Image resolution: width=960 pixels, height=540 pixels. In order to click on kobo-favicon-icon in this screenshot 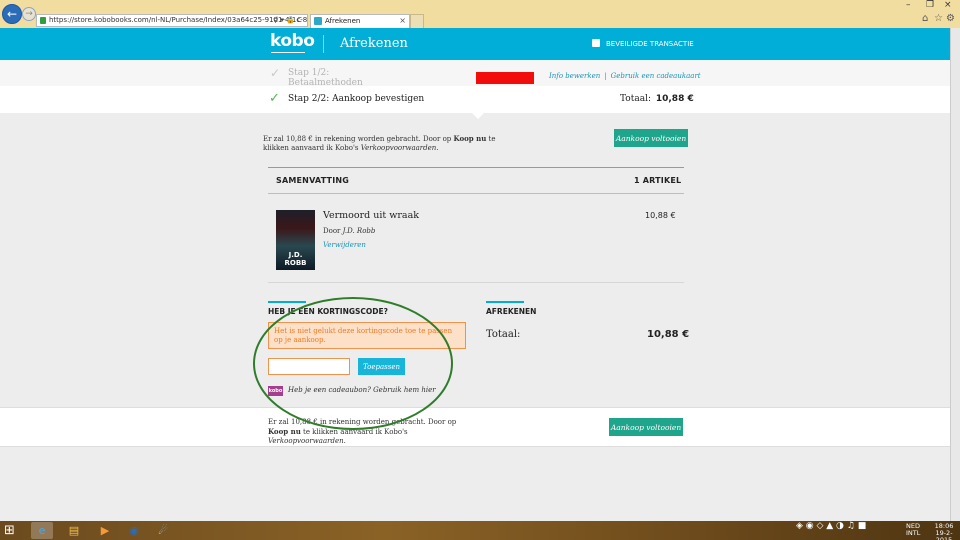, I will do `click(318, 21)`.